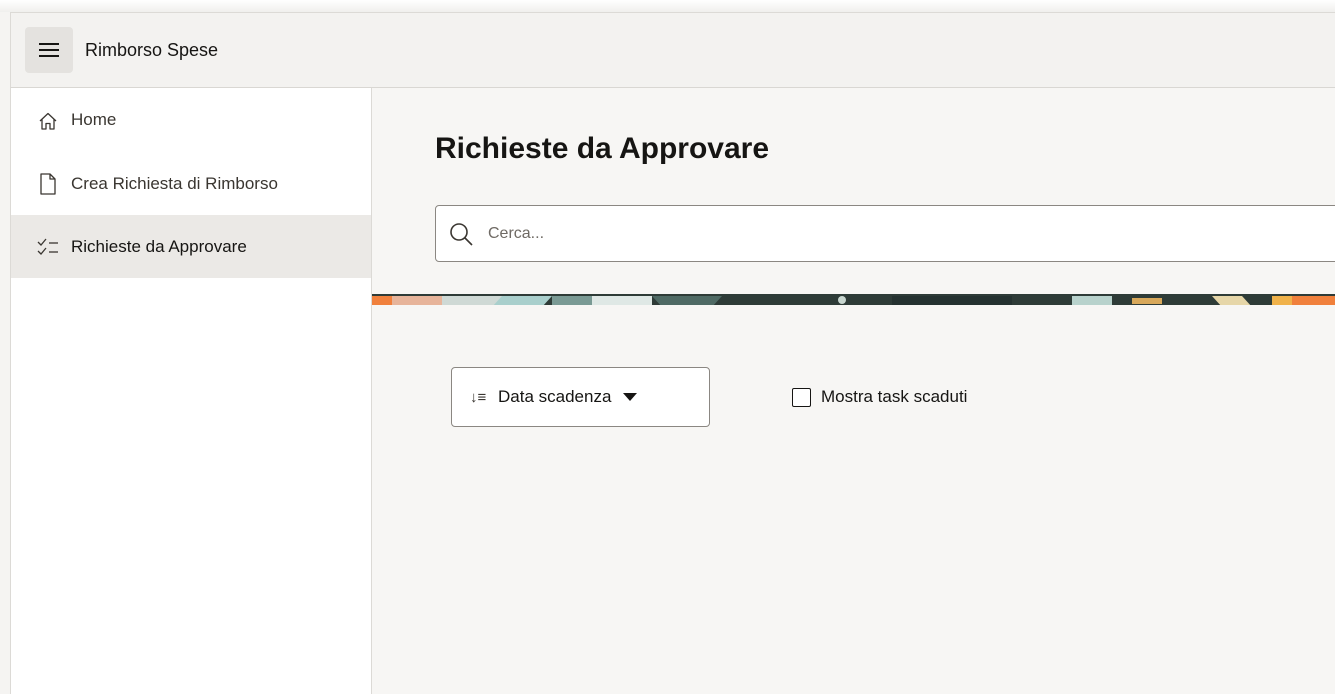 The height and width of the screenshot is (694, 1335). What do you see at coordinates (159, 246) in the screenshot?
I see `sidebar-item-label: Richieste da Approvare` at bounding box center [159, 246].